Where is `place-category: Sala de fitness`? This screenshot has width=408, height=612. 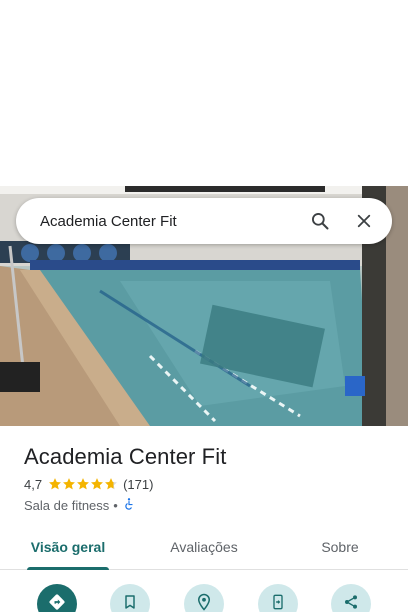
place-category: Sala de fitness is located at coordinates (67, 505).